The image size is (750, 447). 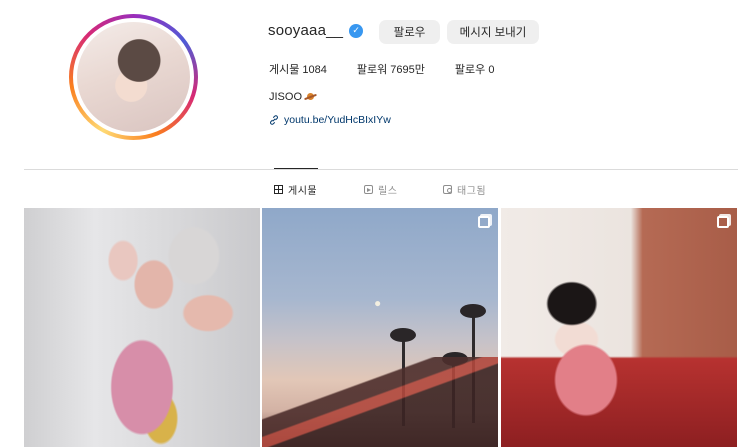 I want to click on tab-posts-label: 게시물, so click(x=303, y=191).